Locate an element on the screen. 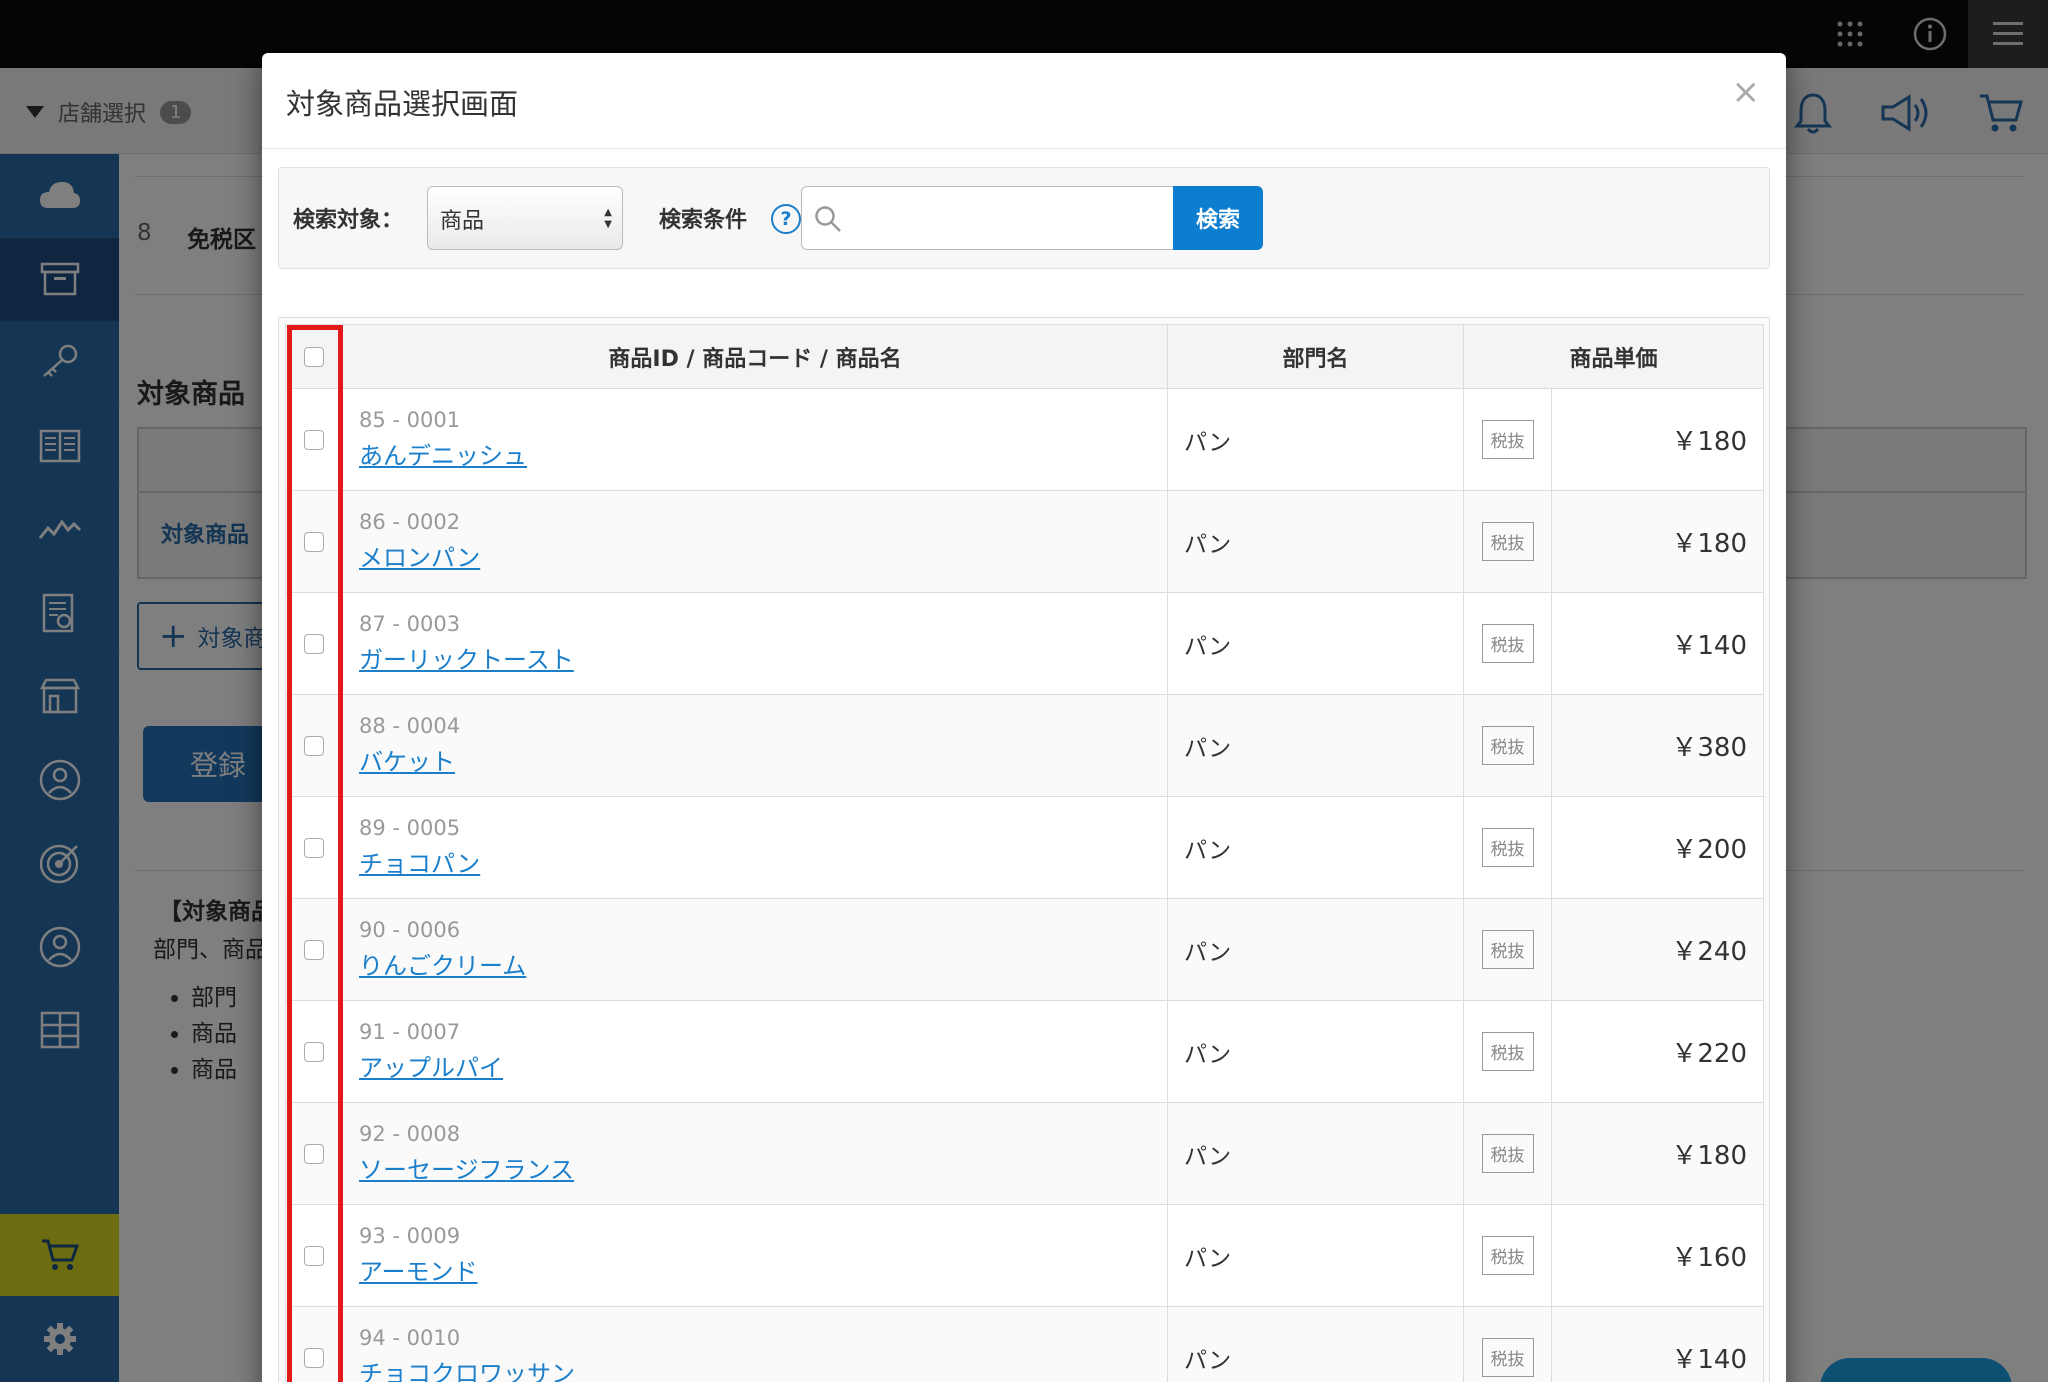  column-header-price: 商品単価 is located at coordinates (1613, 356).